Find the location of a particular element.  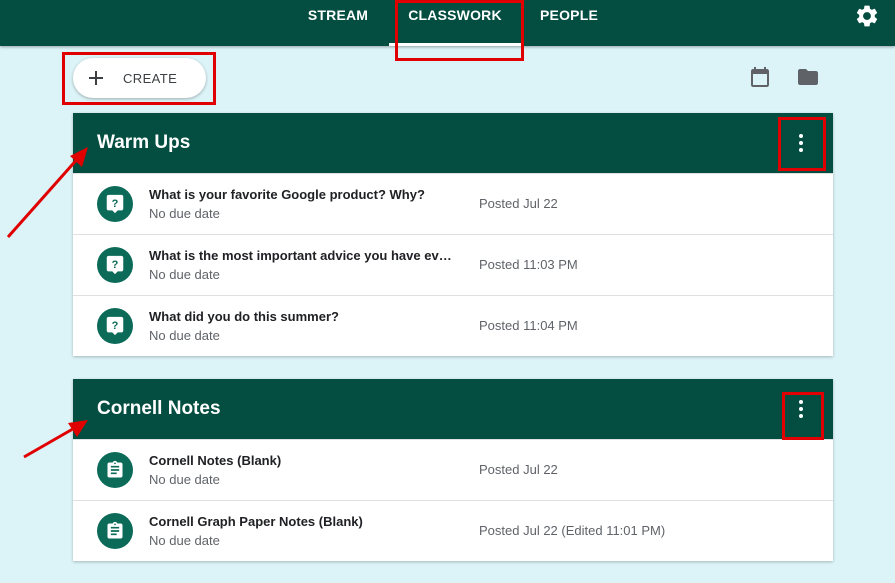

topic-header: Warm Ups is located at coordinates (453, 143).